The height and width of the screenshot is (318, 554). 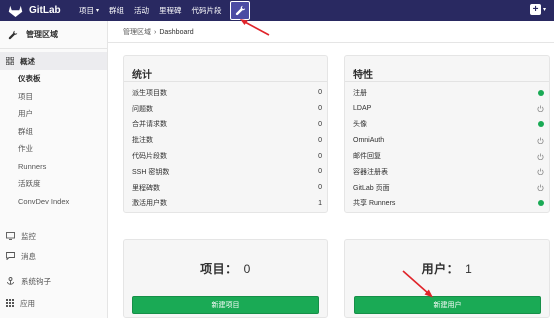 I want to click on sidebar-subitem-projects: 项目, so click(x=53, y=97).